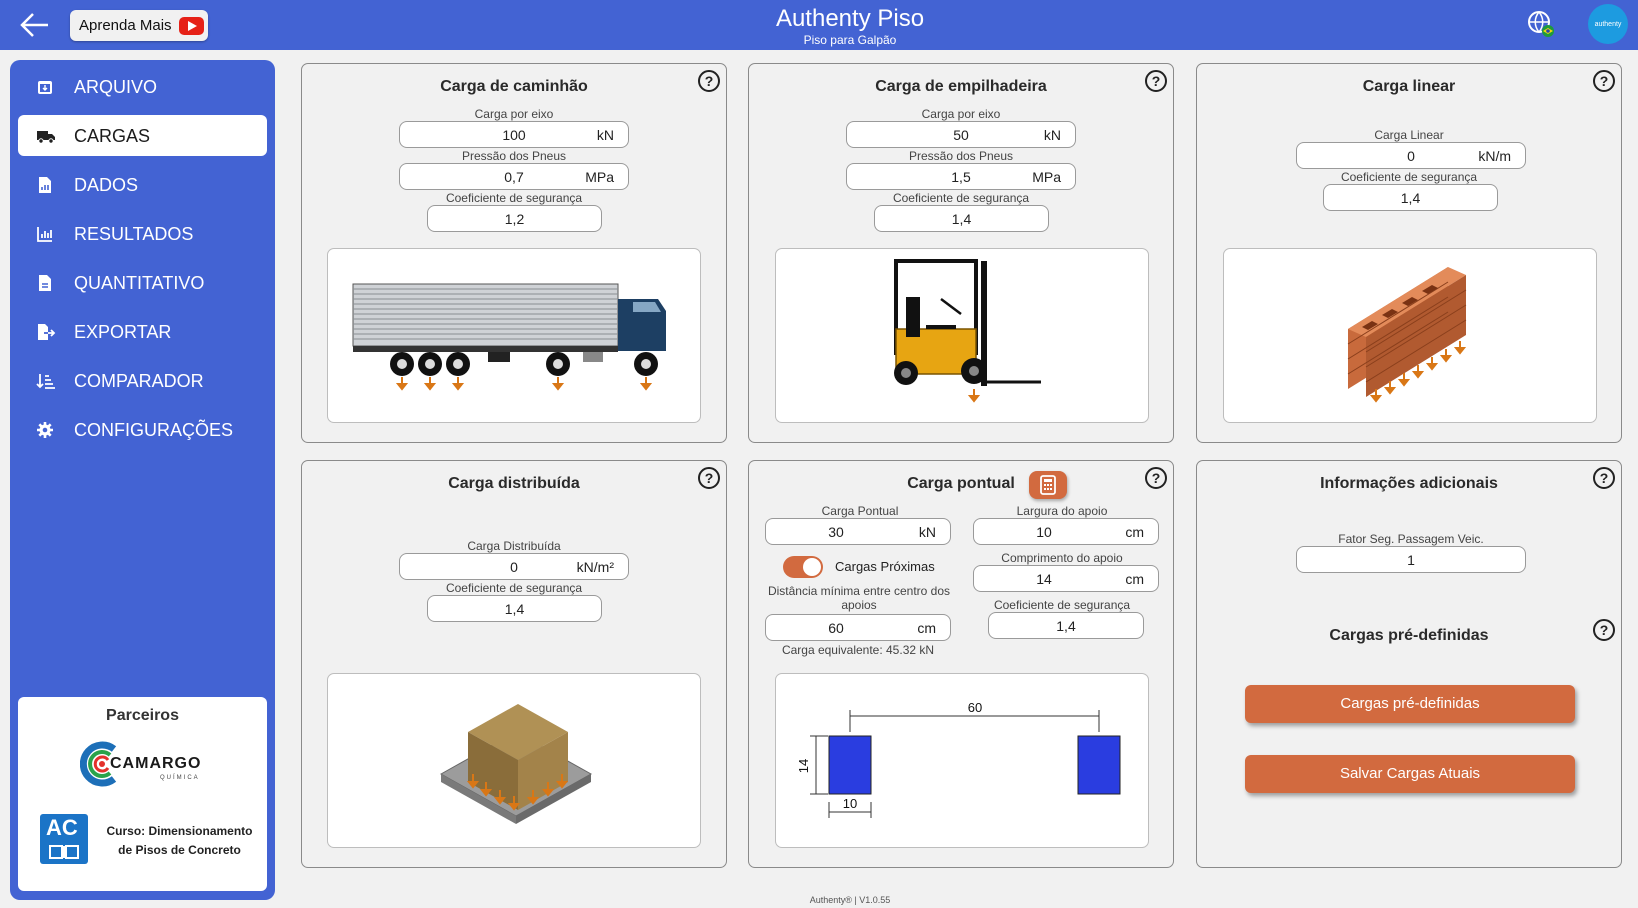 The width and height of the screenshot is (1638, 908). Describe the element at coordinates (139, 381) in the screenshot. I see `sidebar-item-label: COMPARADOR` at that location.